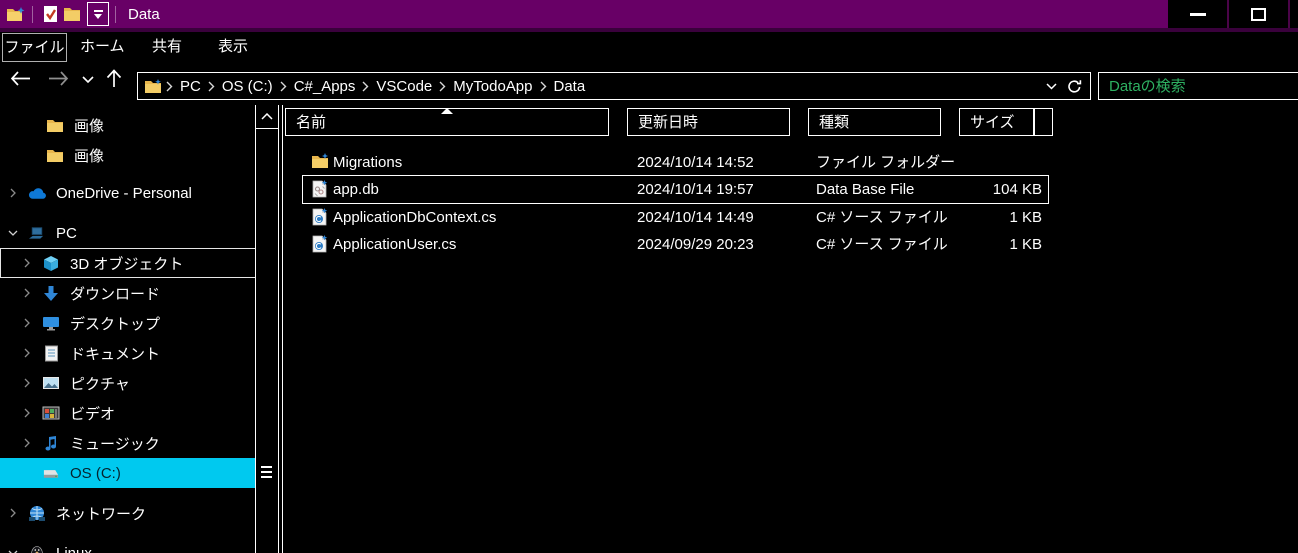 This screenshot has height=553, width=1298. Describe the element at coordinates (447, 111) in the screenshot. I see `sort-ascending-icon` at that location.